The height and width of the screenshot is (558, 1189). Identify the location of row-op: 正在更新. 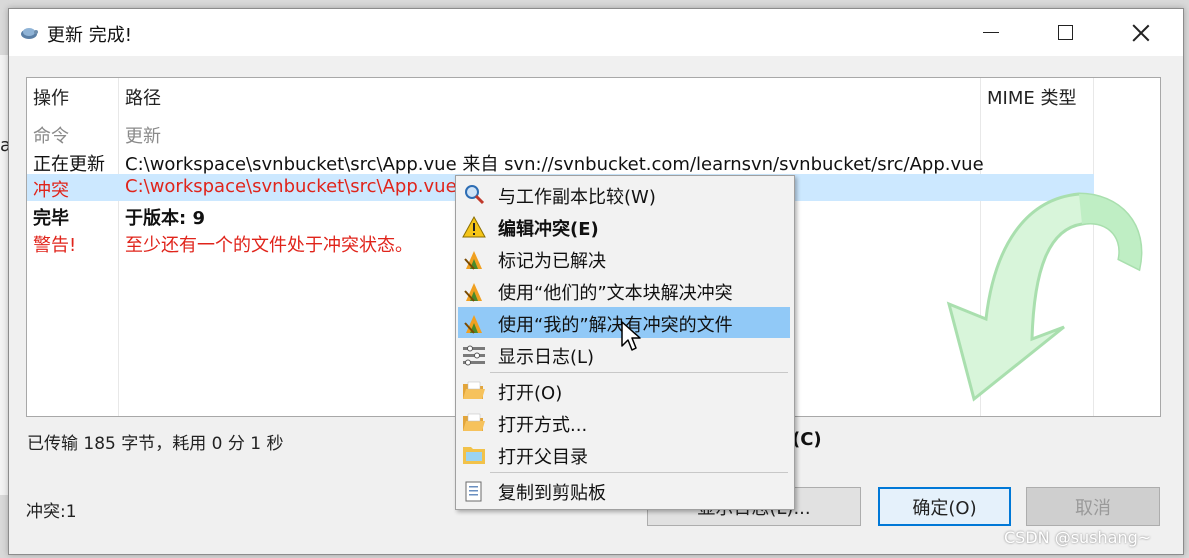
(69, 164).